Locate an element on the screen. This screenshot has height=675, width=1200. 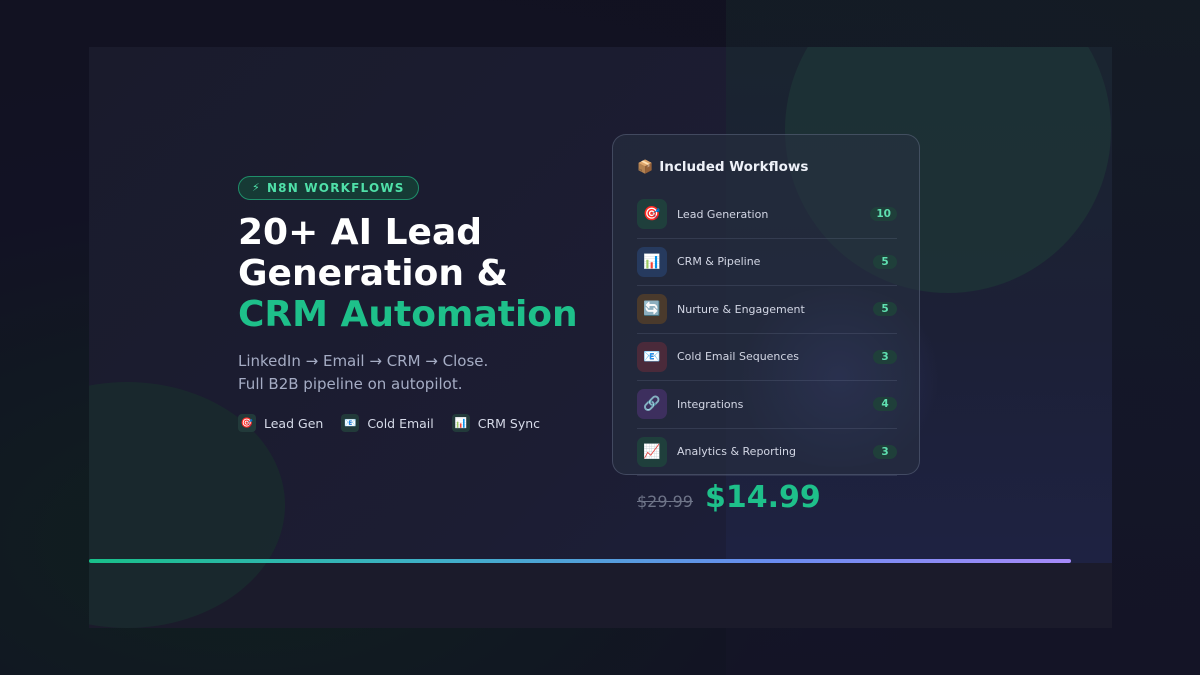
tag-cold-email: 📧 Cold Email is located at coordinates (387, 423).